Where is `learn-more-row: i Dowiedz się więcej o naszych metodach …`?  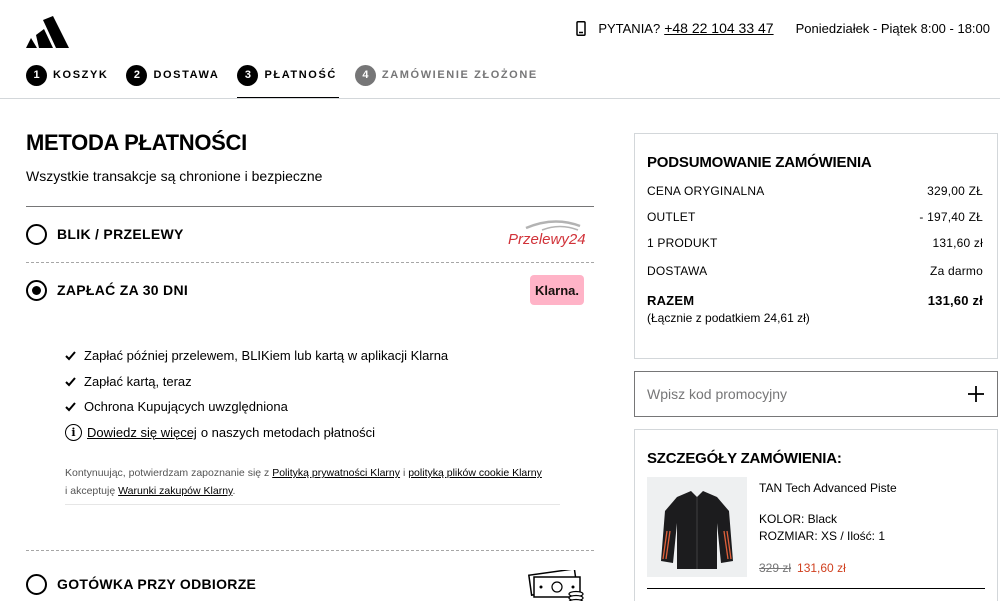 learn-more-row: i Dowiedz się więcej o naszych metodach … is located at coordinates (220, 432).